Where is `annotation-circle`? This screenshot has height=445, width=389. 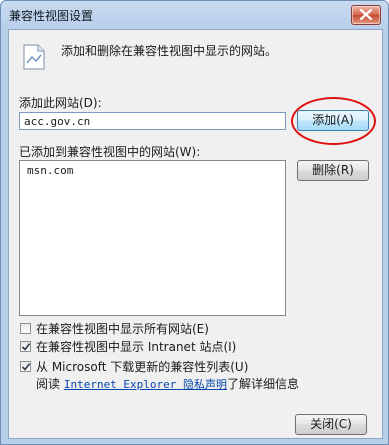 annotation-circle is located at coordinates (333, 121).